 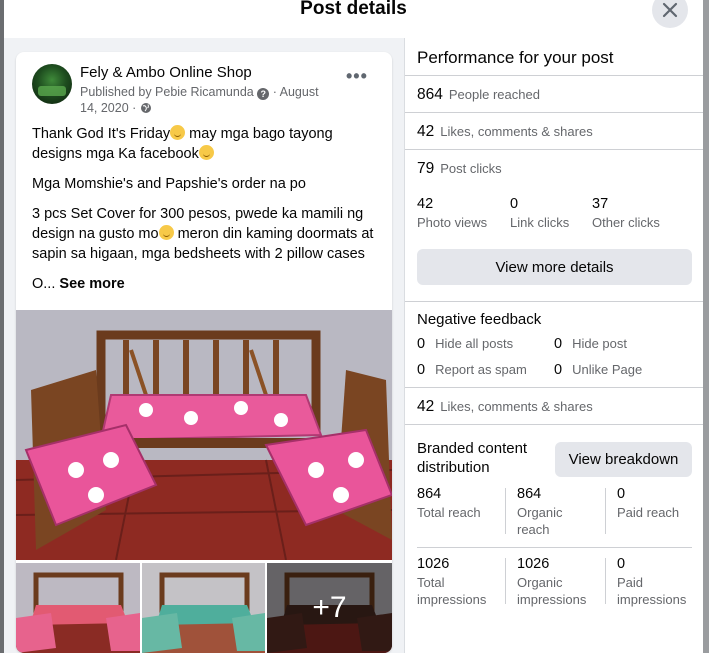 I want to click on hide-all-posts-label: Hide all posts, so click(x=474, y=343).